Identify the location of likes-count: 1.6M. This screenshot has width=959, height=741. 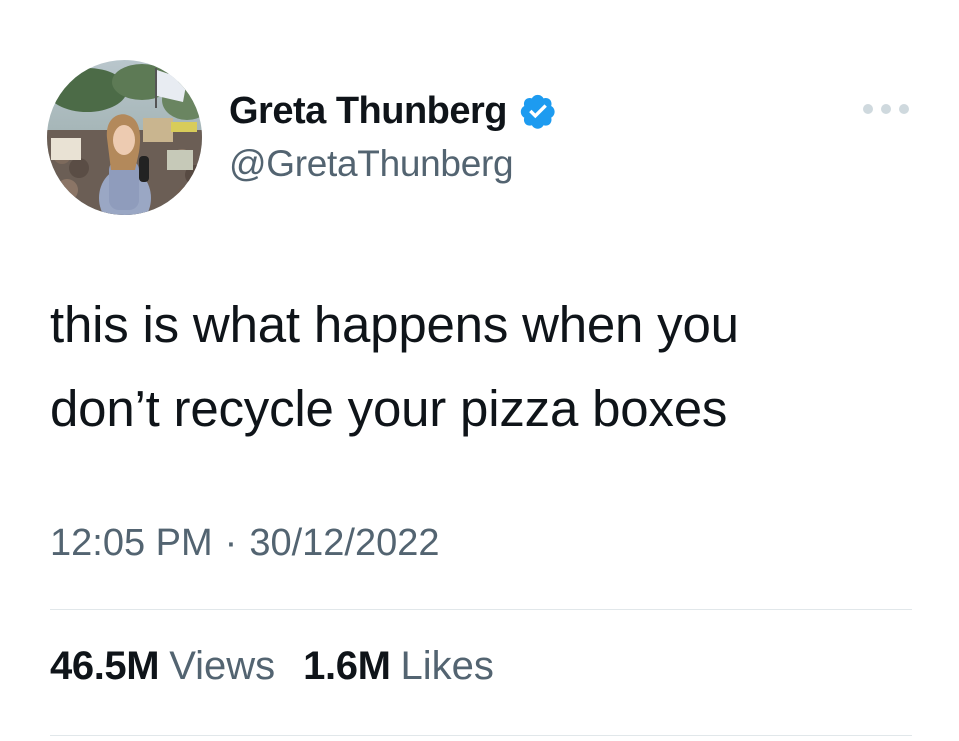
(347, 666).